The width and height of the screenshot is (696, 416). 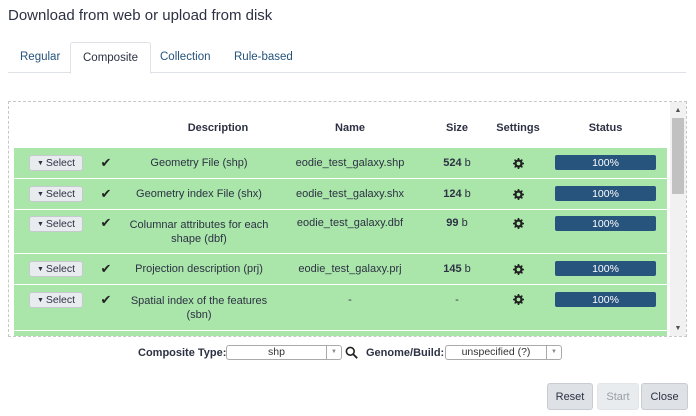 I want to click on row-name: eodie_test_galaxy.shx, so click(x=350, y=194).